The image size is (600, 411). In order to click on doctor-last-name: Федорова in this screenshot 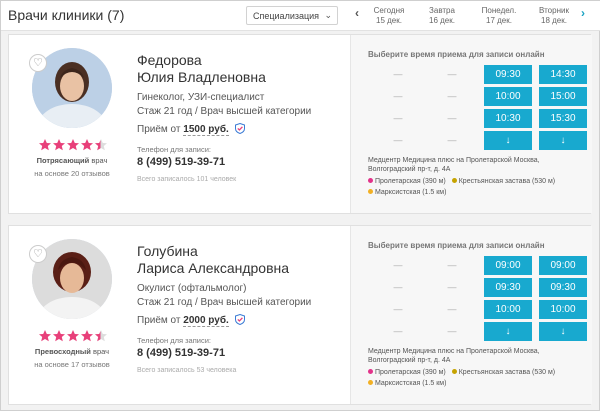, I will do `click(169, 60)`.